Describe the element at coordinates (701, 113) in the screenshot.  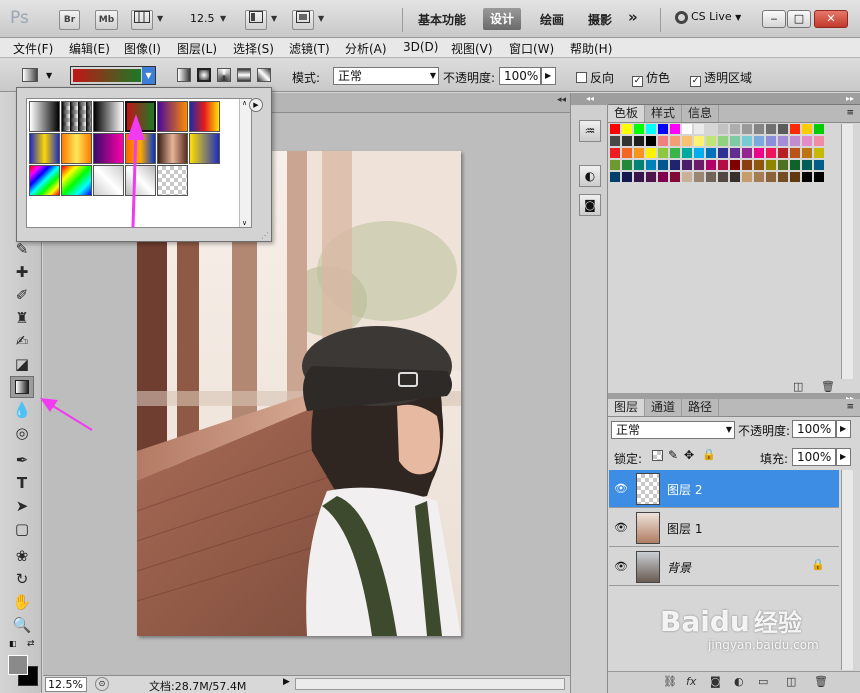
I see `tab-info: 信息` at that location.